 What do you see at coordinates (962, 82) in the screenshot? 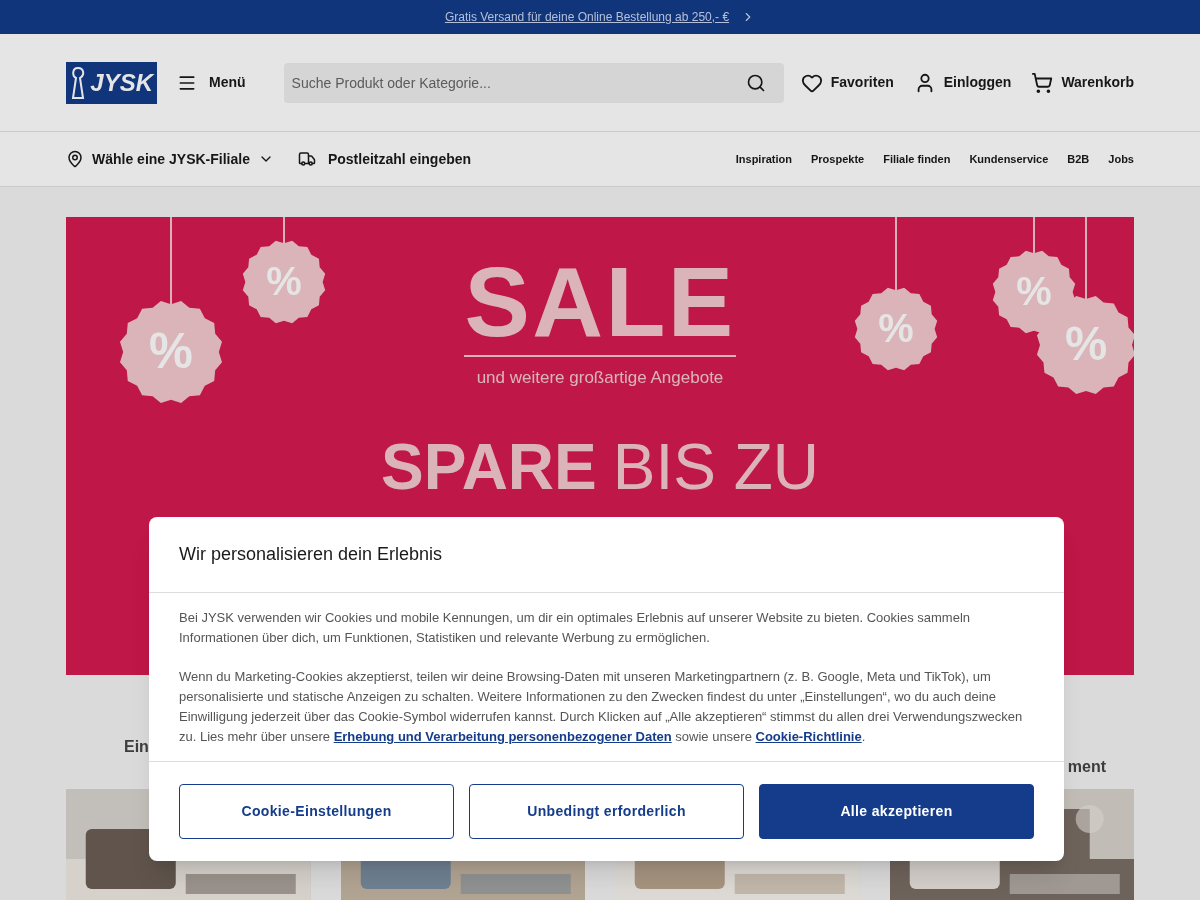
I see `header-action-link: Einloggen` at bounding box center [962, 82].